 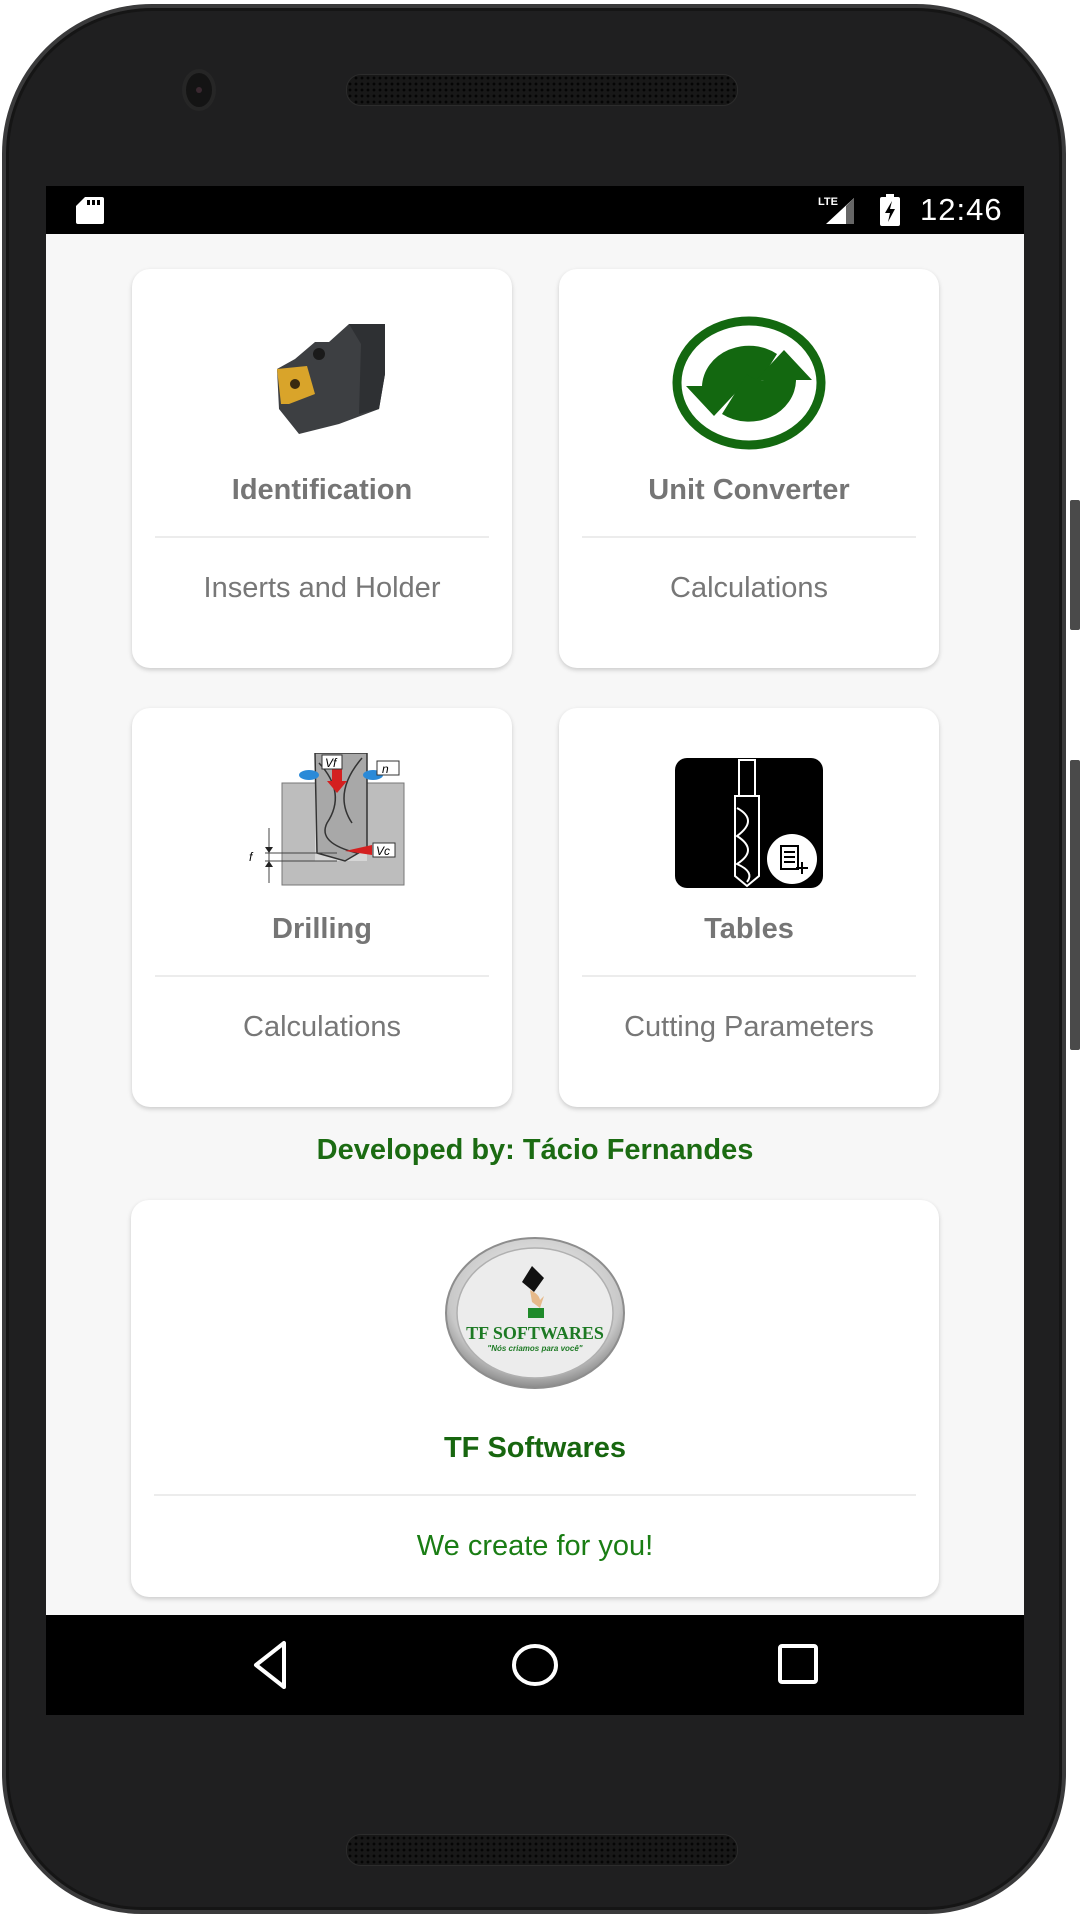 What do you see at coordinates (1075, 905) in the screenshot?
I see `volume-rocker` at bounding box center [1075, 905].